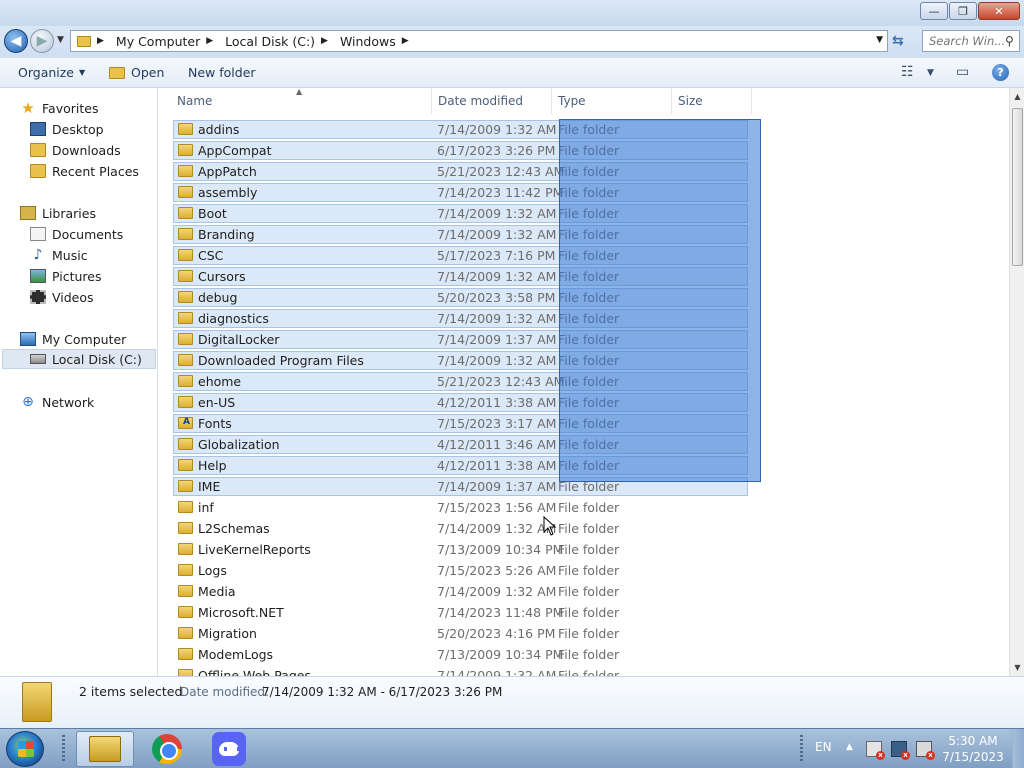  What do you see at coordinates (131, 691) in the screenshot?
I see `selection-count: 2 items selected` at bounding box center [131, 691].